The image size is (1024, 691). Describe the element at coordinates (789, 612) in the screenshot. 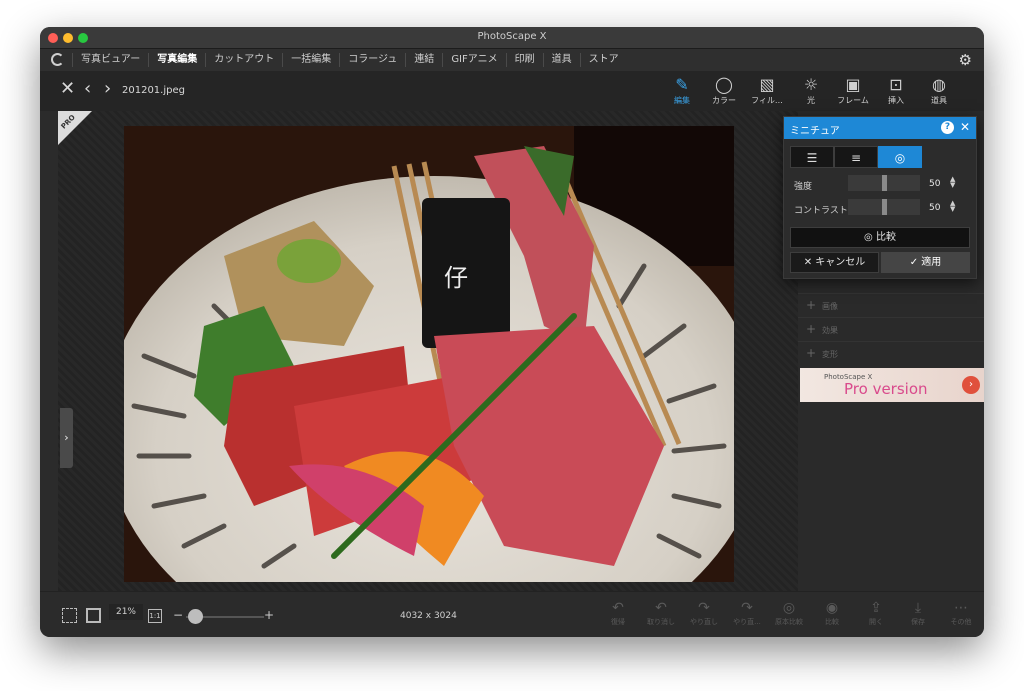

I see `bottom-action-button: ◎ 原本比較` at that location.